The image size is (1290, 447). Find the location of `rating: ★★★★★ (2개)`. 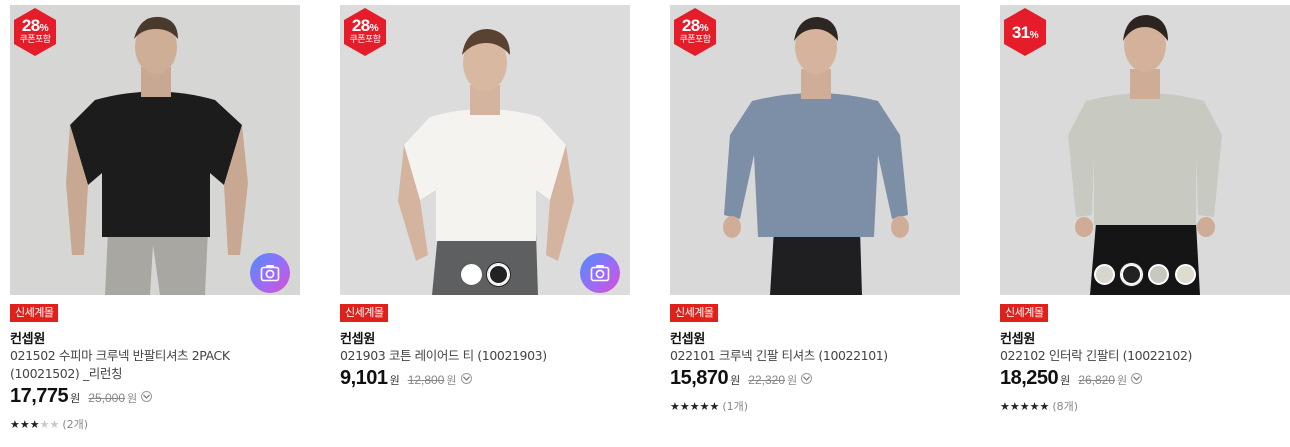

rating: ★★★★★ (2개) is located at coordinates (49, 424).